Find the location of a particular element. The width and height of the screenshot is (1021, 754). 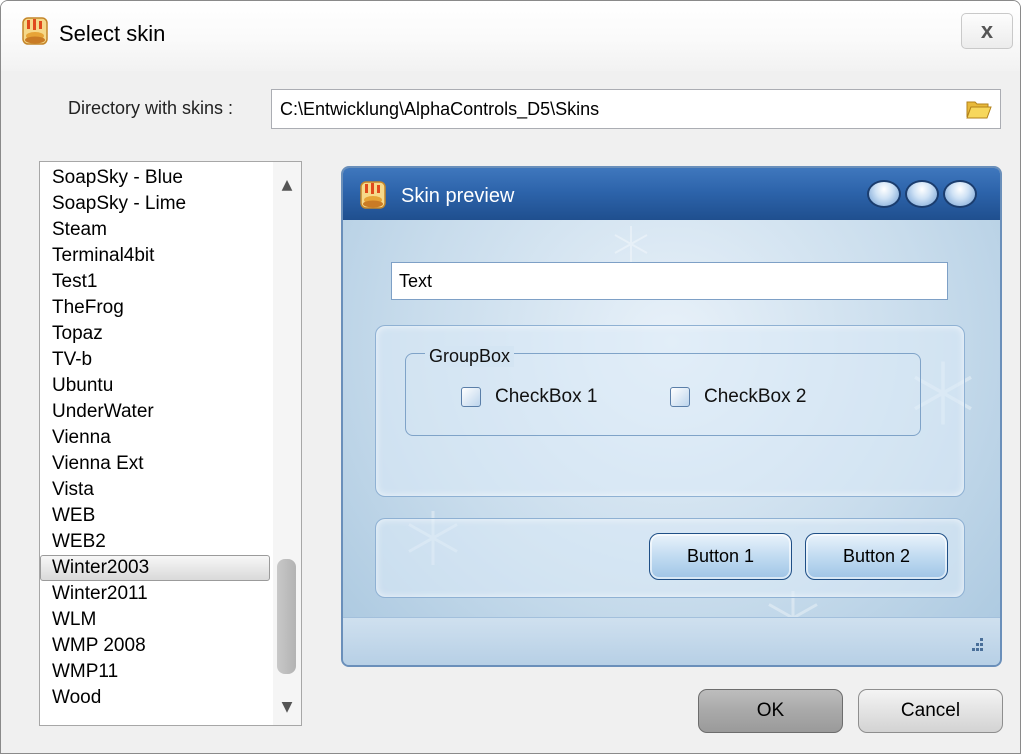

preview-title-bar: Skin preview is located at coordinates (671, 194).